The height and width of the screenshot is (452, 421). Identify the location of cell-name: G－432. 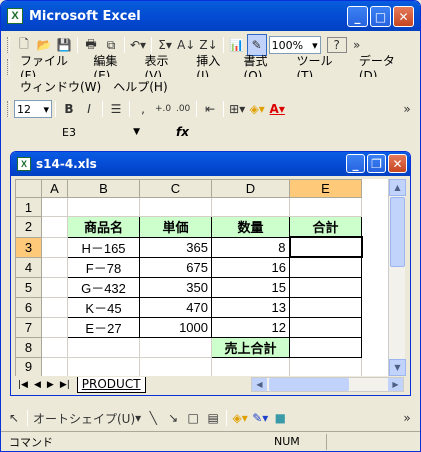
(103, 287).